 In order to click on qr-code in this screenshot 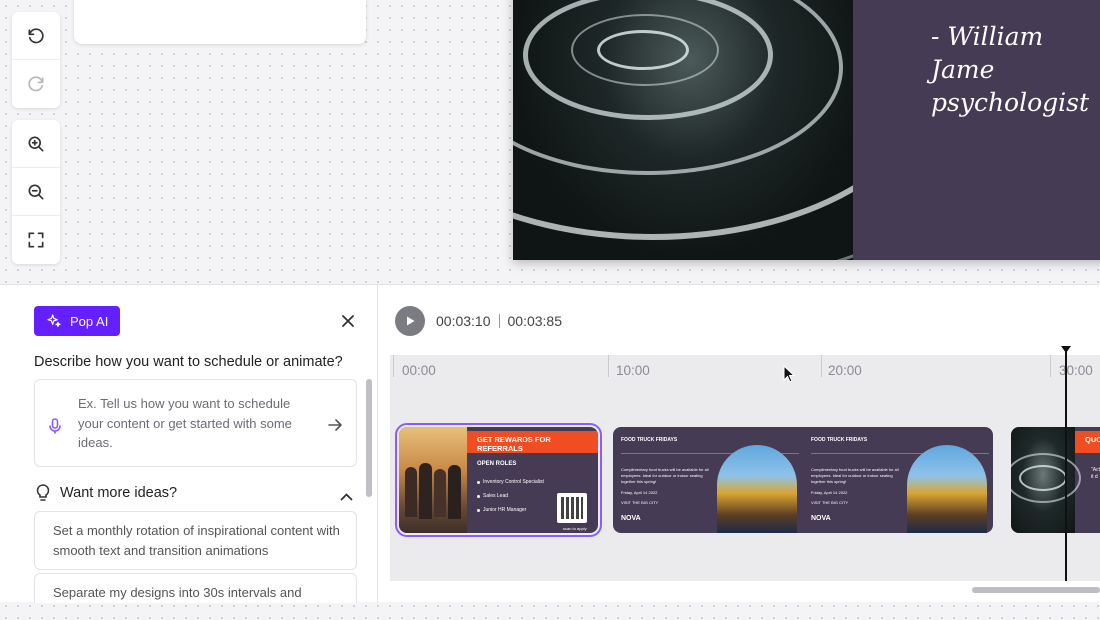, I will do `click(572, 508)`.